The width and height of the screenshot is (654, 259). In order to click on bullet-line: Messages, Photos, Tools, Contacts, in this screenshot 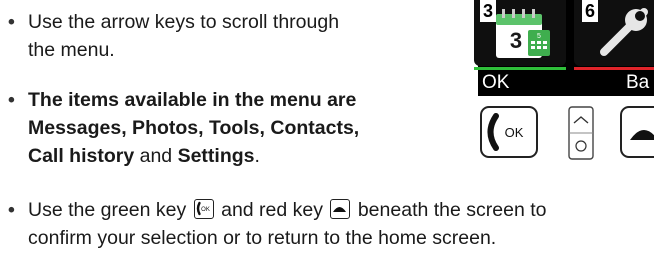, I will do `click(194, 128)`.